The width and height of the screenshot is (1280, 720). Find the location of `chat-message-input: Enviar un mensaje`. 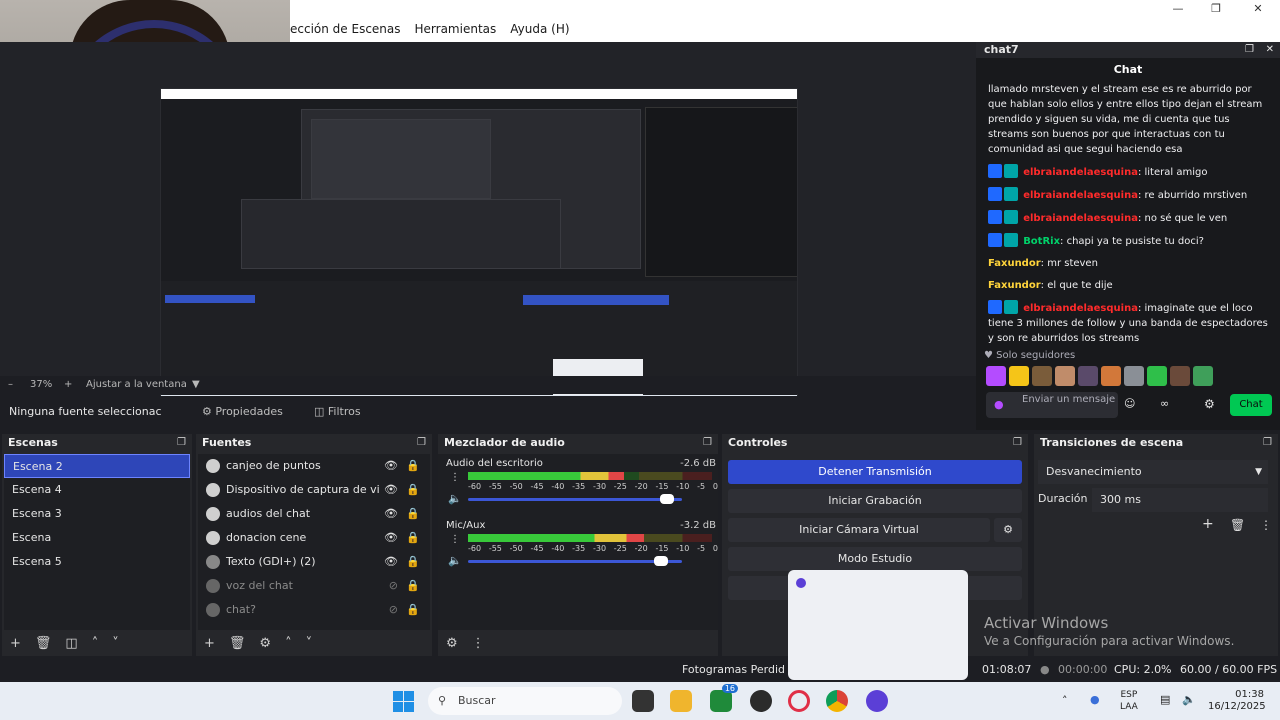

chat-message-input: Enviar un mensaje is located at coordinates (1052, 405).